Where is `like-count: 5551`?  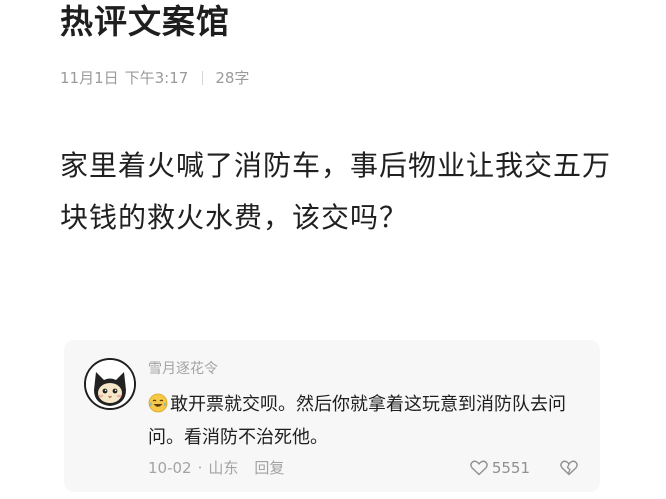
like-count: 5551 is located at coordinates (510, 468).